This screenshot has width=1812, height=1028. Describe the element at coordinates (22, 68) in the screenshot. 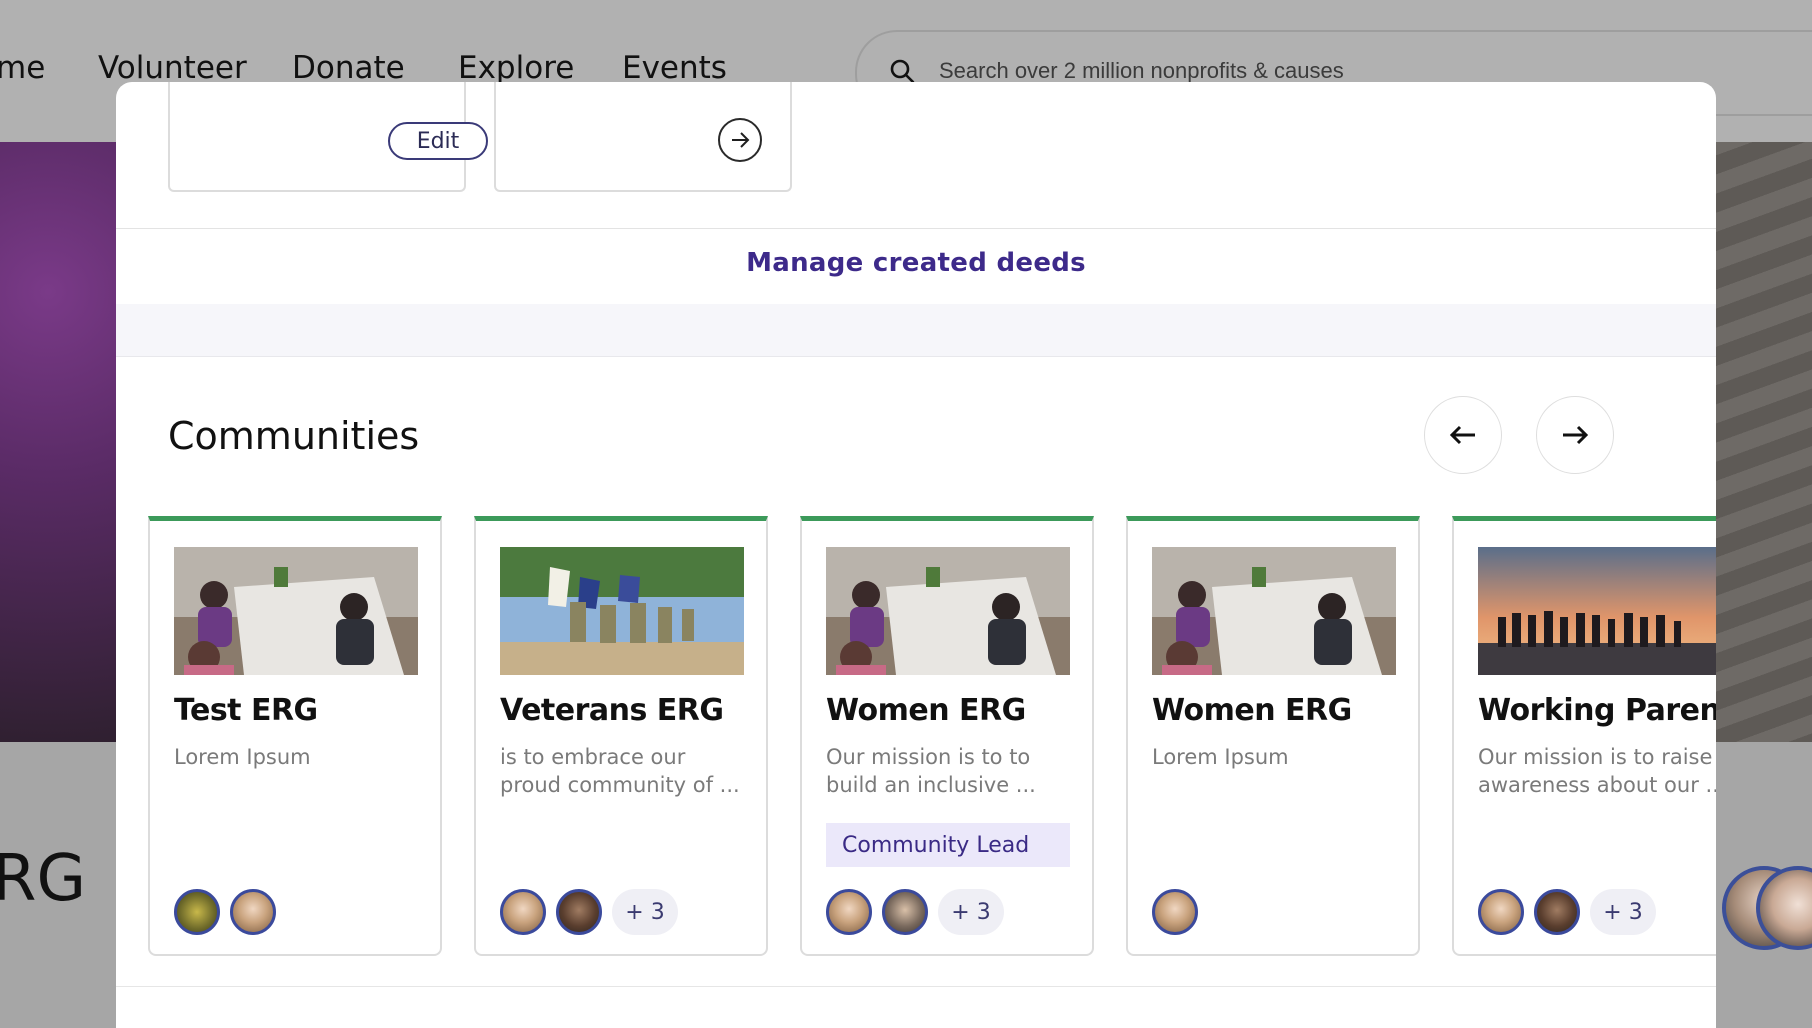

I see `nav-item-home: me` at that location.